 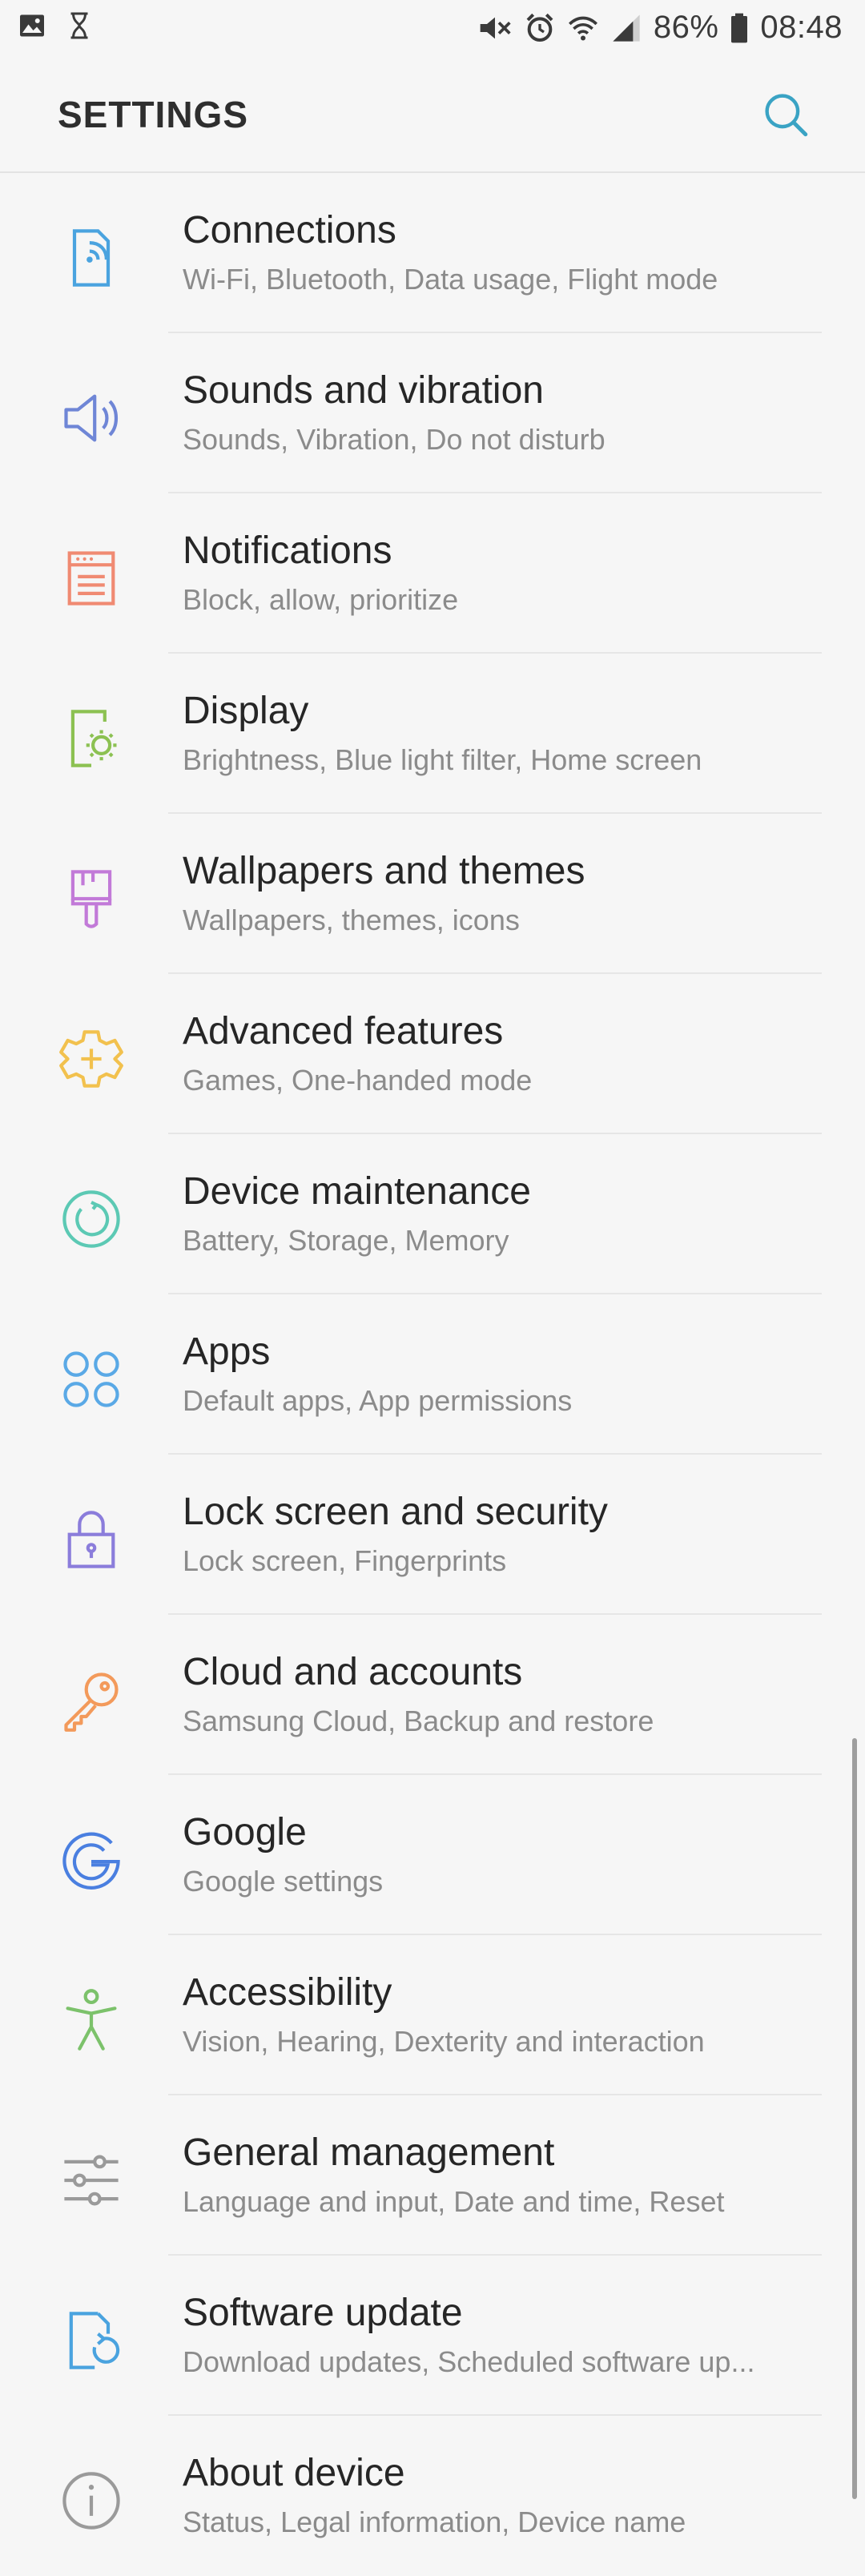 I want to click on brush-icon, so click(x=91, y=899).